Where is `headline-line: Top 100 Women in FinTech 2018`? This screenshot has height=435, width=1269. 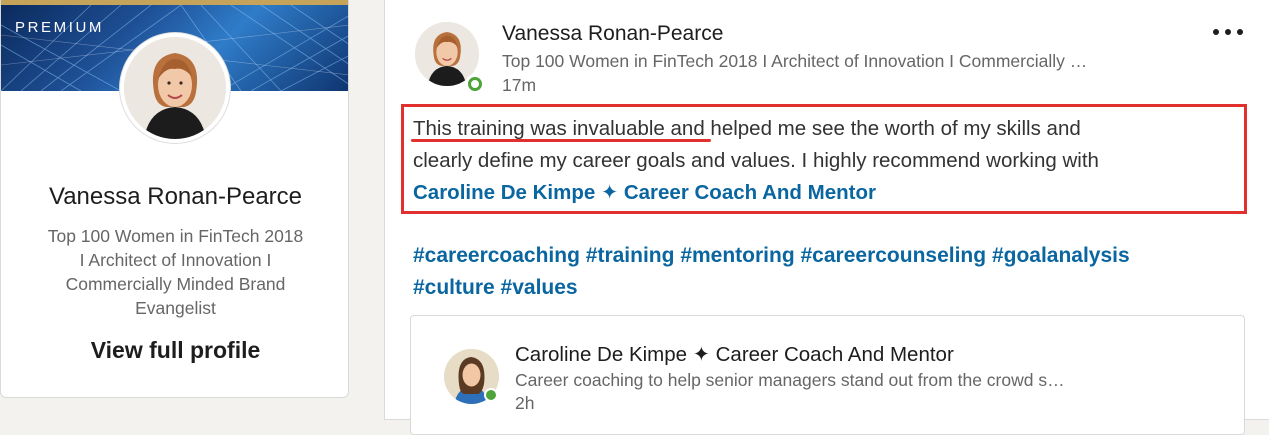 headline-line: Top 100 Women in FinTech 2018 is located at coordinates (175, 236).